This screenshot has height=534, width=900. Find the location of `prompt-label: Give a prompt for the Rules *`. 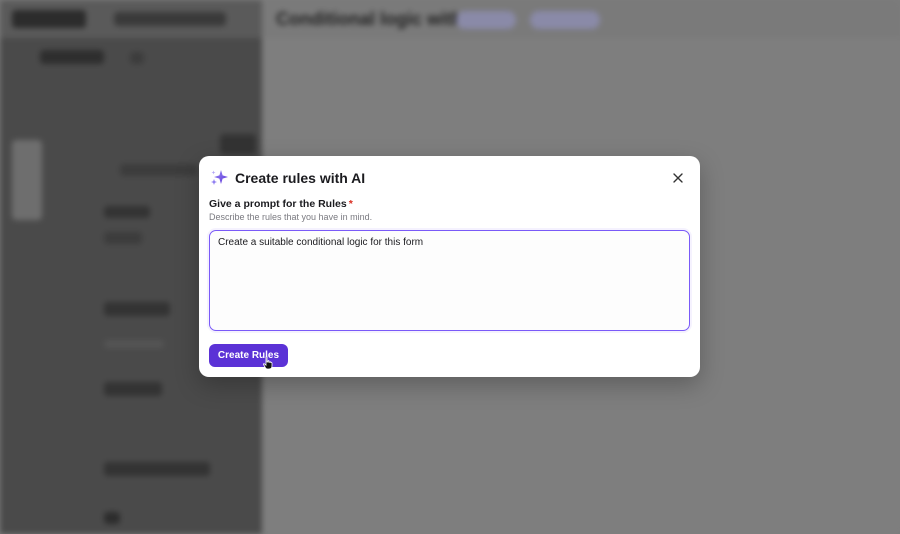

prompt-label: Give a prompt for the Rules * is located at coordinates (281, 204).